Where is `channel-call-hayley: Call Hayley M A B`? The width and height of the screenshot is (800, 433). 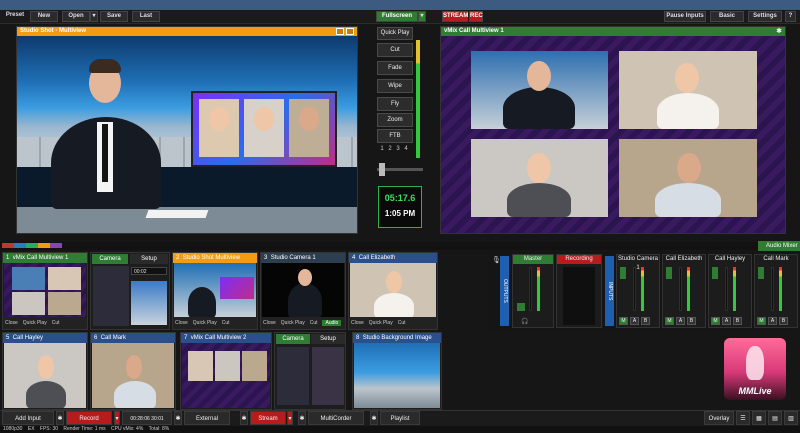 channel-call-hayley: Call Hayley M A B is located at coordinates (730, 291).